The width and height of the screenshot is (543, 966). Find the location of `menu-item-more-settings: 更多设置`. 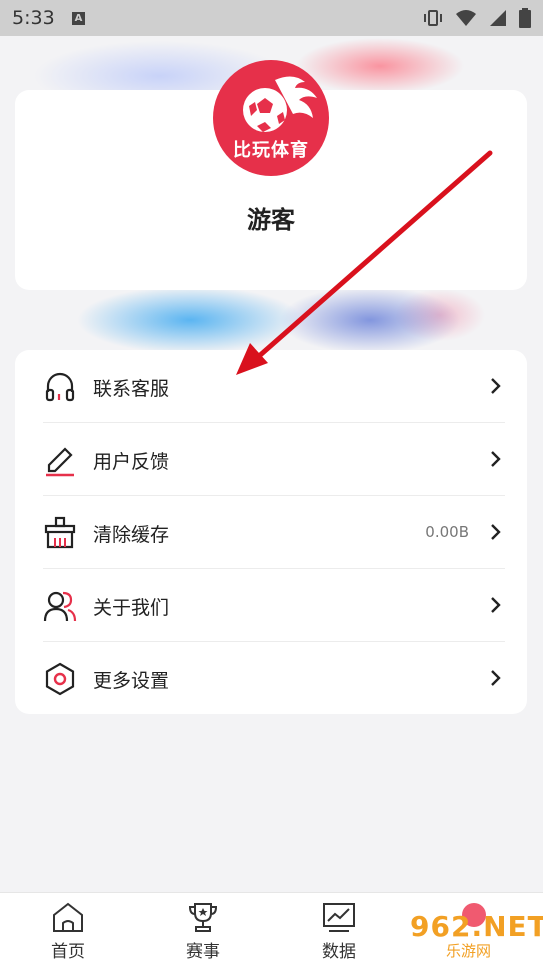

menu-item-more-settings: 更多设置 is located at coordinates (271, 678).